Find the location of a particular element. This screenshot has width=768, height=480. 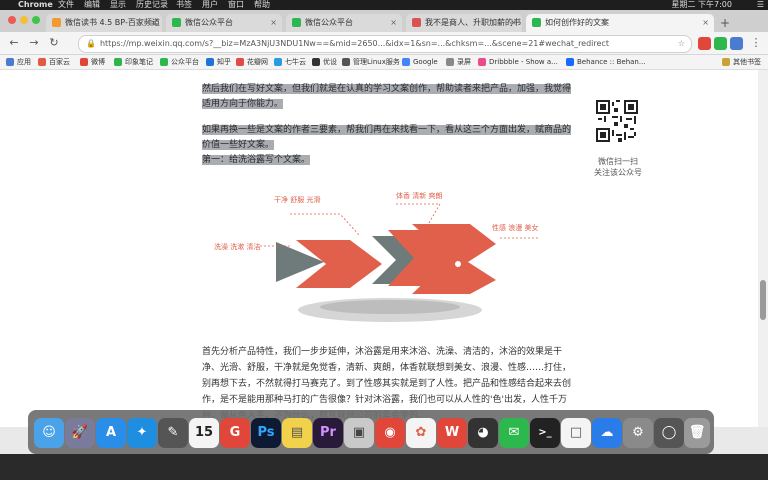

desktop-bottom-edge is located at coordinates (384, 467).